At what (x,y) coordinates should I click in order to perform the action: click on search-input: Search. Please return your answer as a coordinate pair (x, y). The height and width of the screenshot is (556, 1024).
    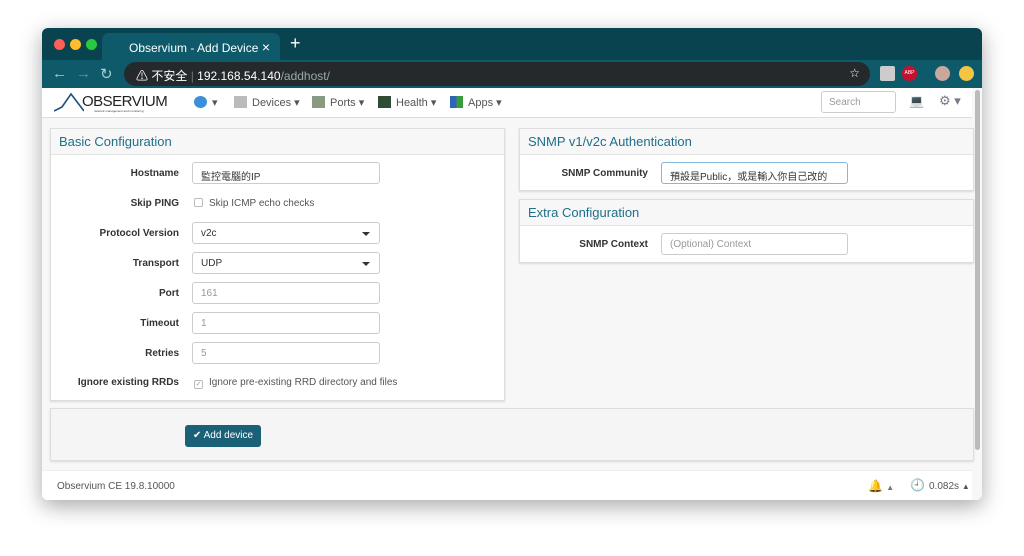
    Looking at the image, I should click on (858, 102).